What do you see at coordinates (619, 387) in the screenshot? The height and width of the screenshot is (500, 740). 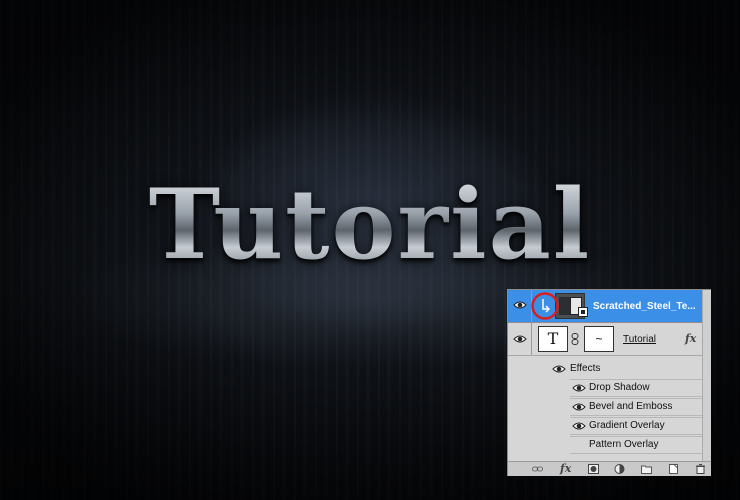 I see `effect-label: Drop Shadow` at bounding box center [619, 387].